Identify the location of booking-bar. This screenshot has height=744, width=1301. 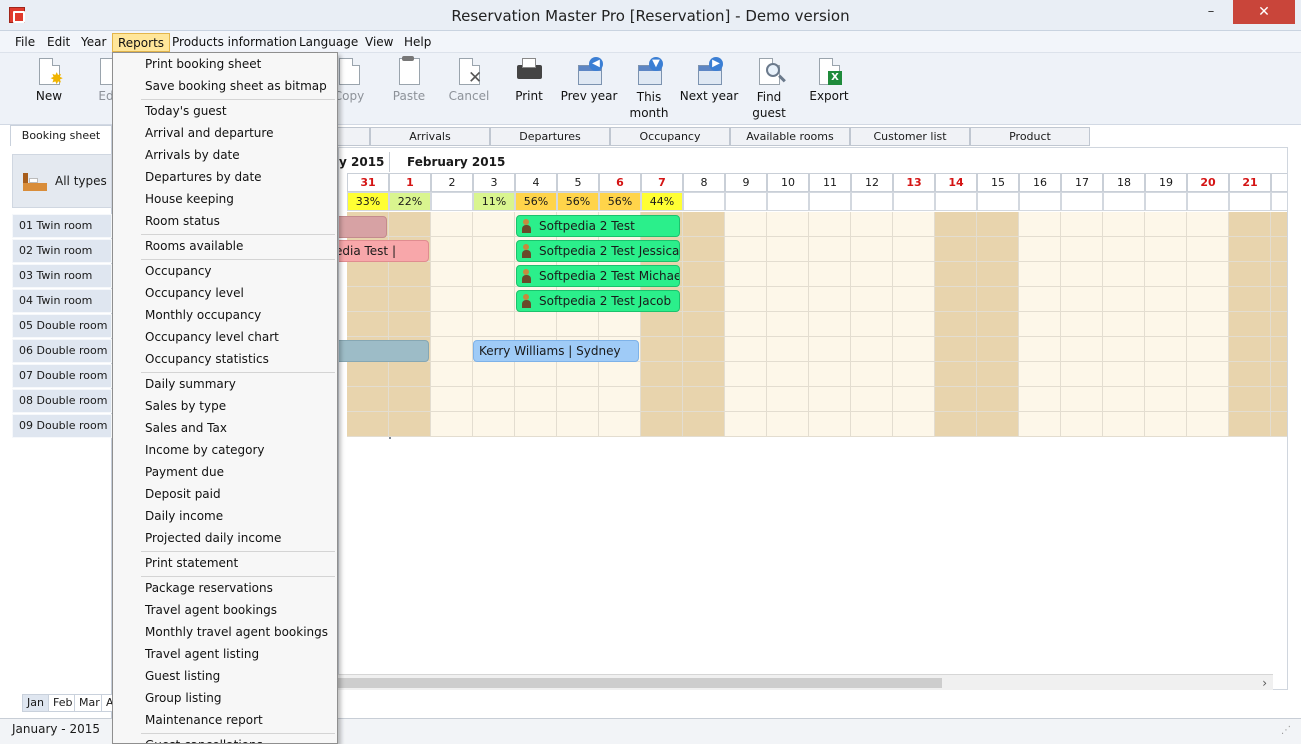
(384, 351).